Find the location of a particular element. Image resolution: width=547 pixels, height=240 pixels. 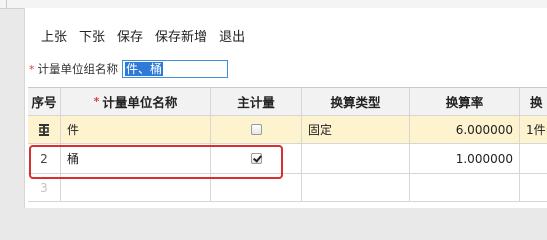

unit-group-name-input: 件、桶 is located at coordinates (175, 69).